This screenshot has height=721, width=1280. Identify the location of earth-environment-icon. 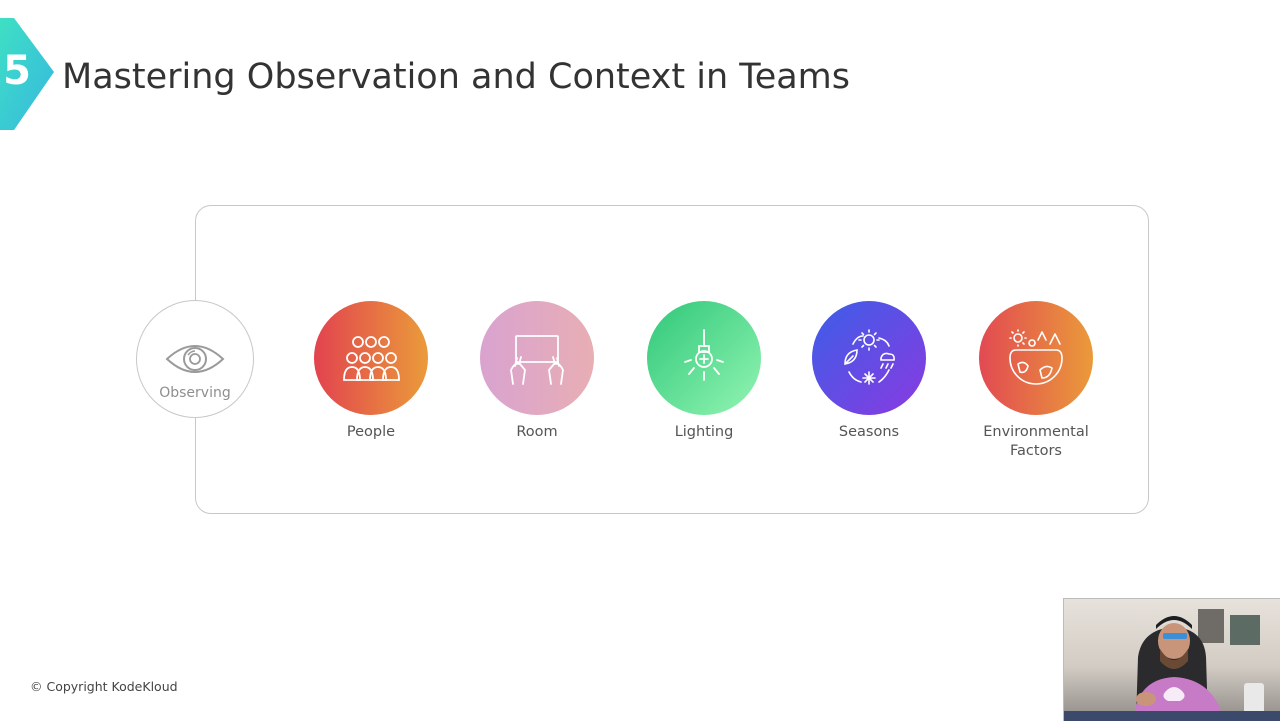
(1036, 357).